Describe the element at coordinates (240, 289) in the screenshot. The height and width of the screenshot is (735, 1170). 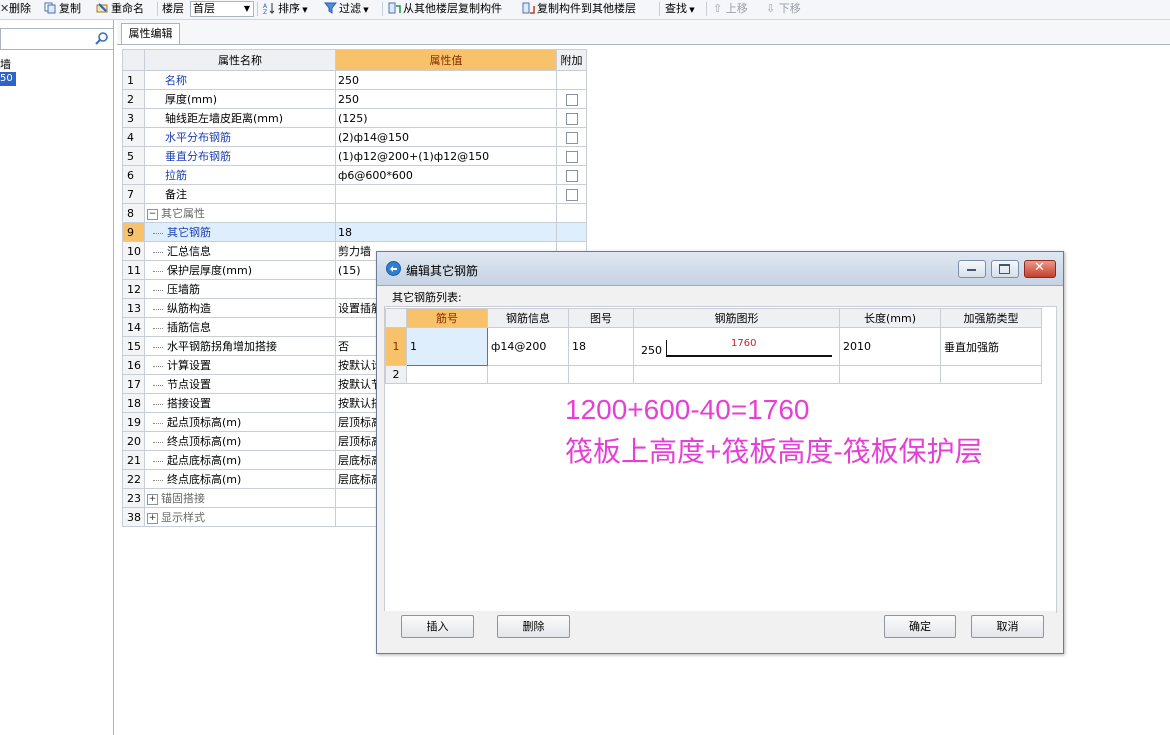
I see `prop-name: 压墙筋` at that location.